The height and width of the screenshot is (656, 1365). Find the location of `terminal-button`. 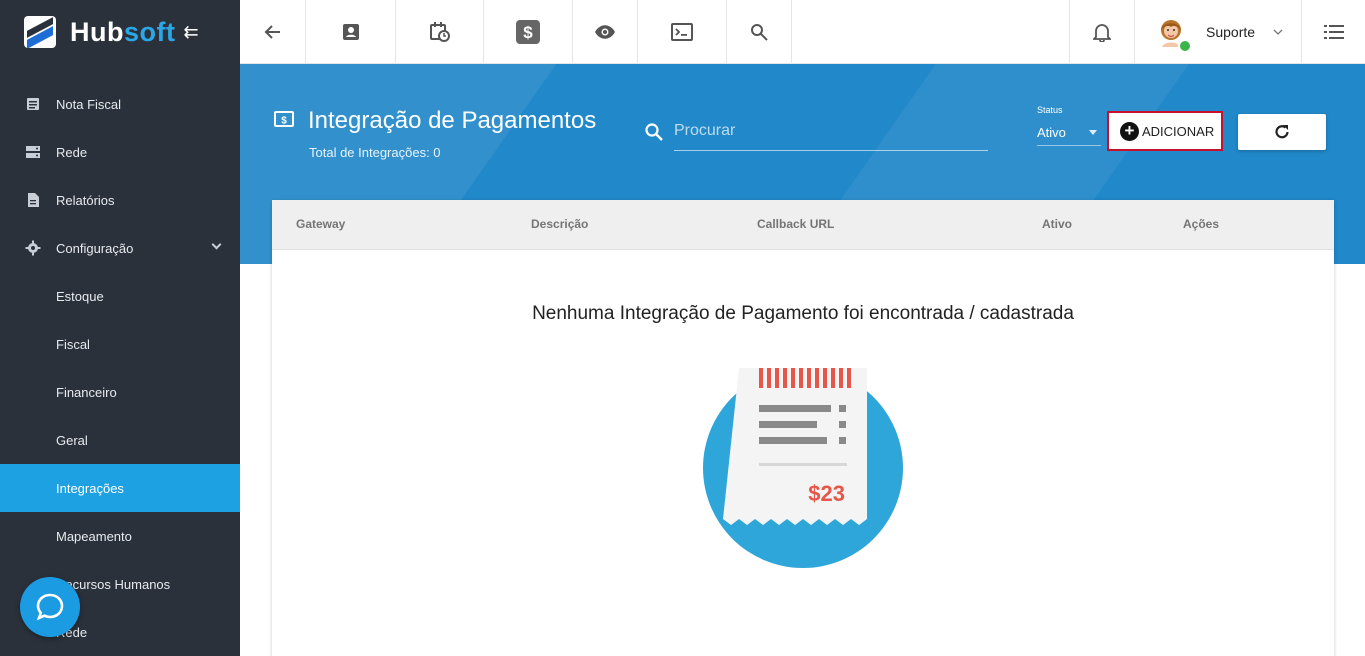

terminal-button is located at coordinates (682, 32).